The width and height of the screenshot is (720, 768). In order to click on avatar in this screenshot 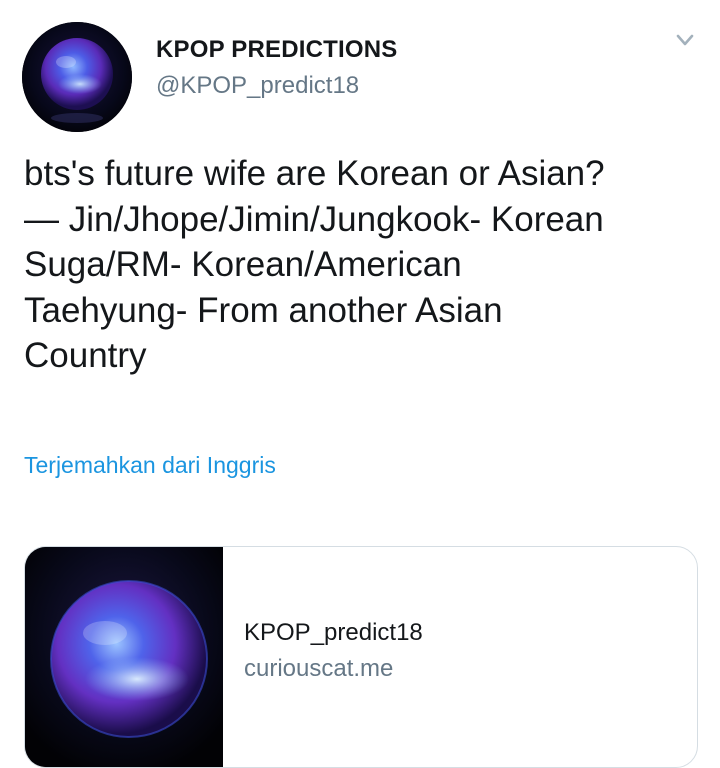, I will do `click(77, 77)`.